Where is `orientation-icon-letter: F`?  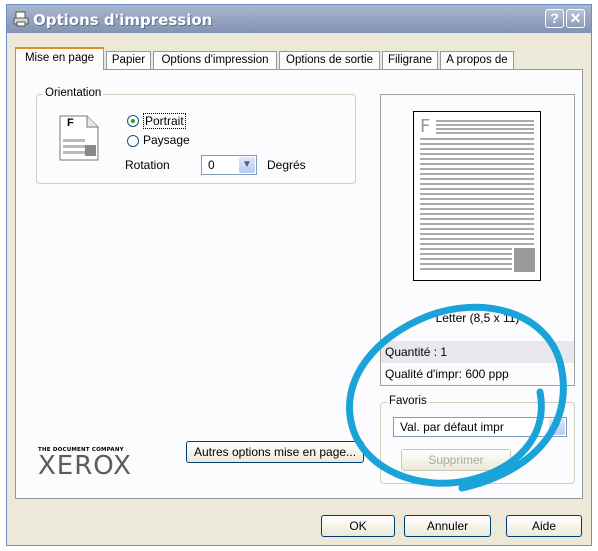 orientation-icon-letter: F is located at coordinates (70, 123).